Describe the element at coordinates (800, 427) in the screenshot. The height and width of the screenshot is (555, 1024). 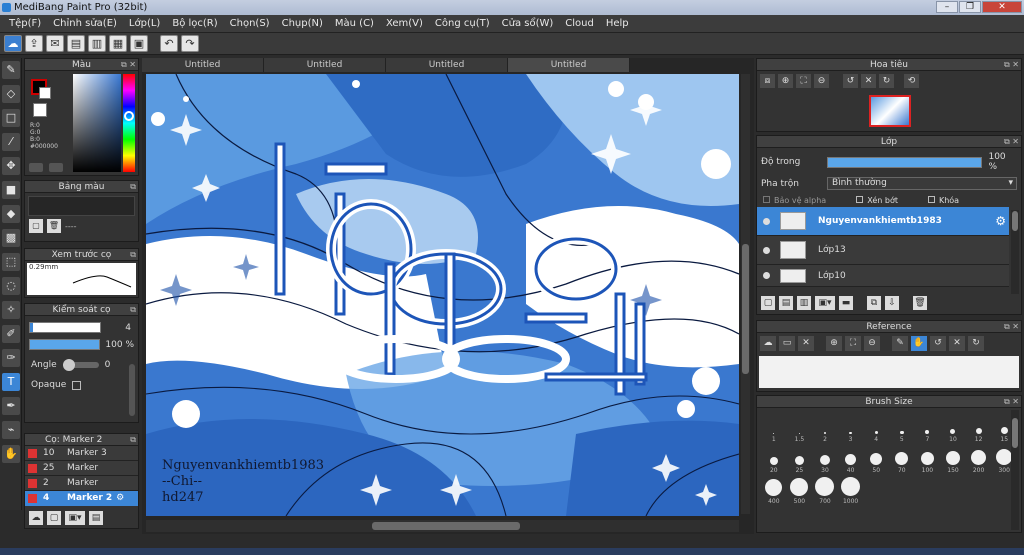
I see `brush-size-option: 1.5` at that location.